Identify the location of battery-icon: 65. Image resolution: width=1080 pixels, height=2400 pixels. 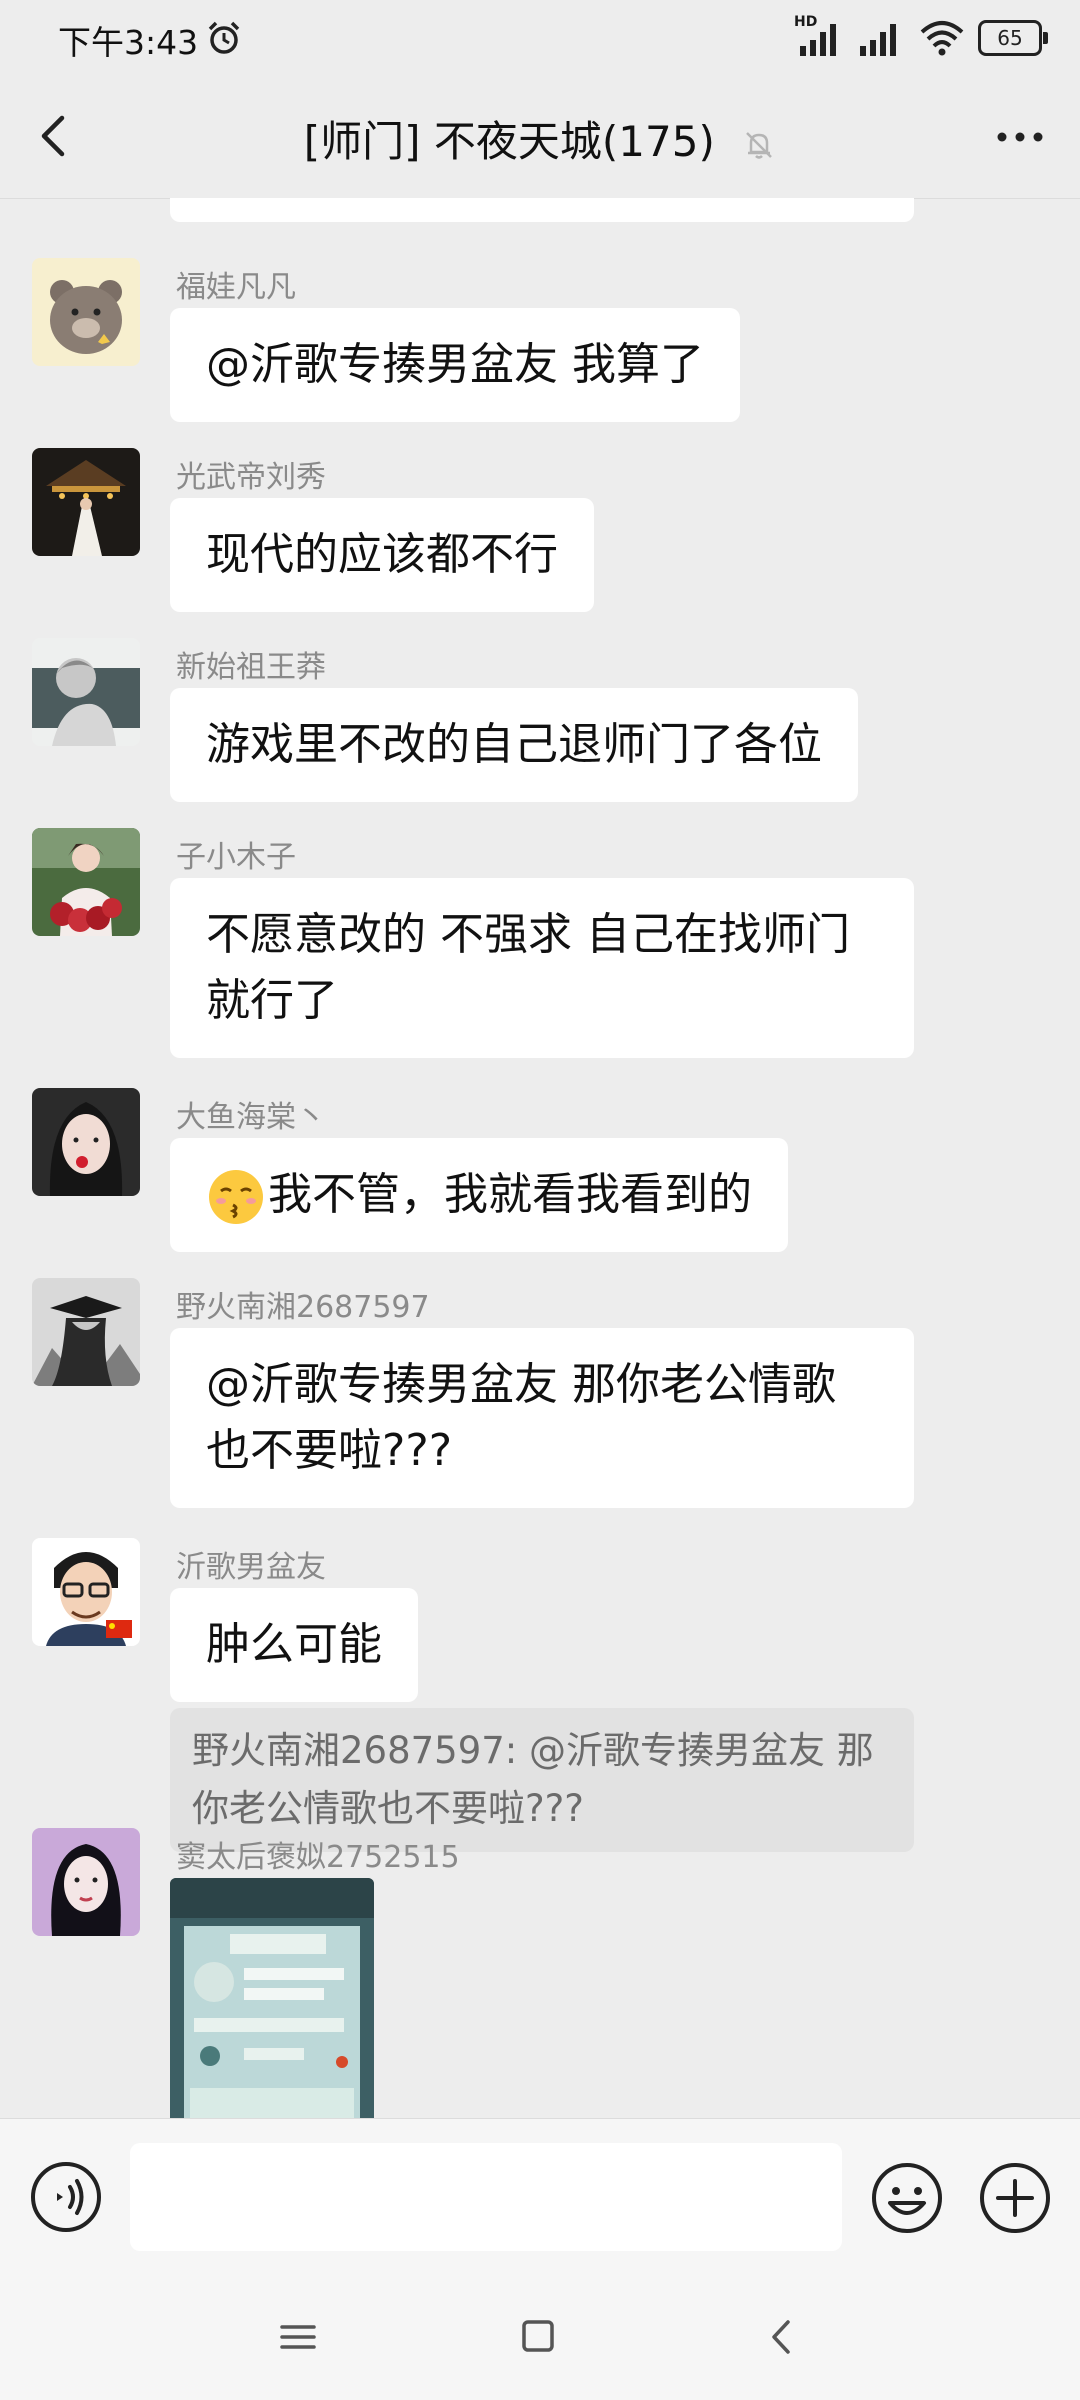
(1013, 38).